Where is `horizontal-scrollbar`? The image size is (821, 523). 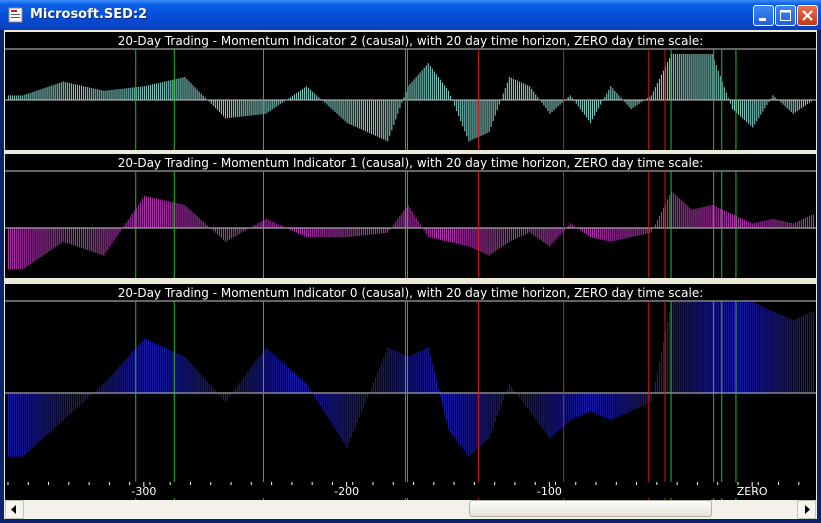 horizontal-scrollbar is located at coordinates (410, 509).